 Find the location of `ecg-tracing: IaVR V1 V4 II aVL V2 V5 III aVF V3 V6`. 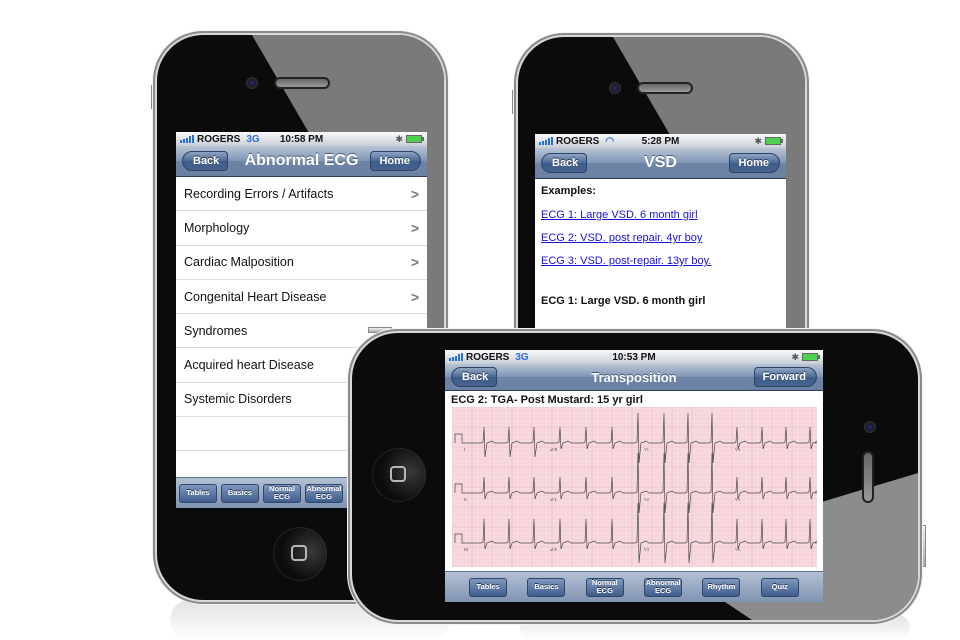

ecg-tracing: IaVR V1 V4 II aVL V2 V5 III aVF V3 V6 is located at coordinates (634, 487).